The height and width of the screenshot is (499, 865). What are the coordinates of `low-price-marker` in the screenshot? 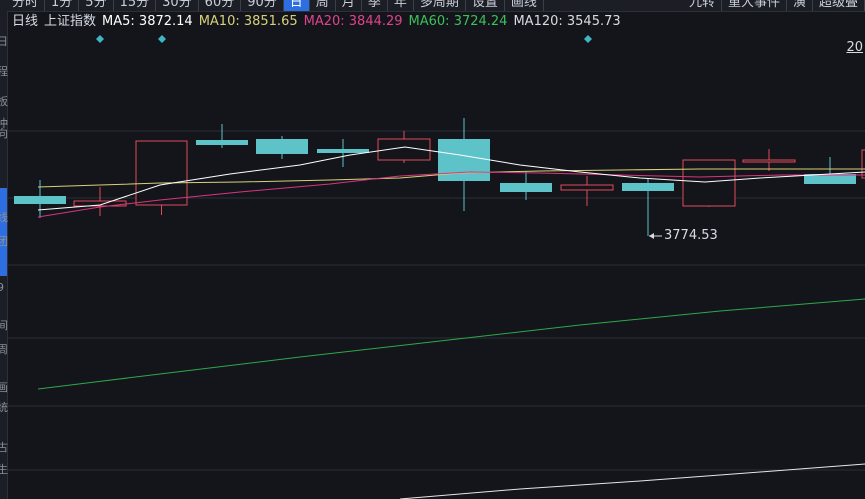 It's located at (655, 236).